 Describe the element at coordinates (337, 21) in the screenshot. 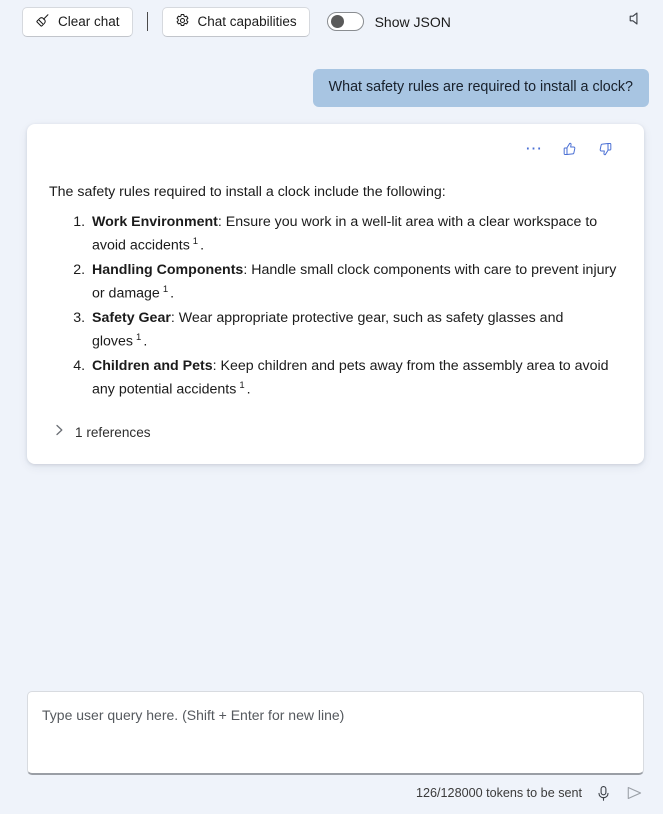

I see `toggle-knob` at that location.